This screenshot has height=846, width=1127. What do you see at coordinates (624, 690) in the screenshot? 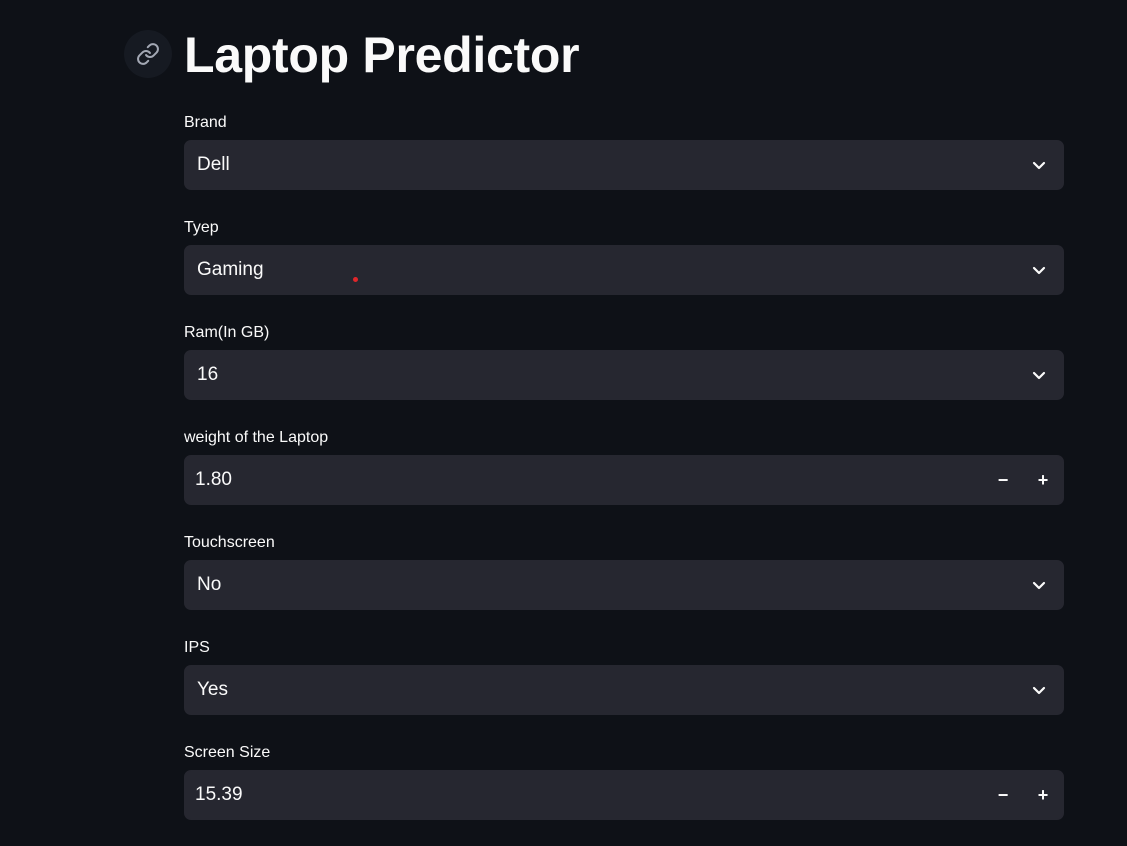
I see `ips-select: Yes` at bounding box center [624, 690].